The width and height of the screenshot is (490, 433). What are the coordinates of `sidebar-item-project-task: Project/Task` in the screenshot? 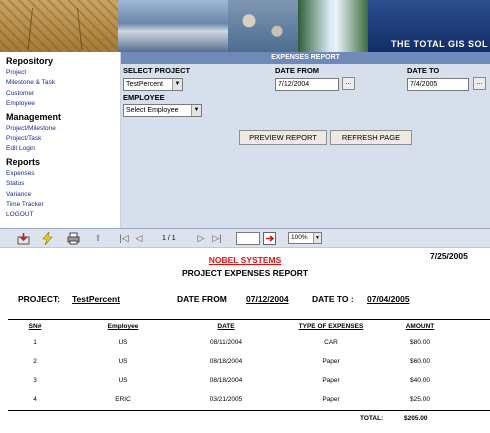 It's located at (63, 139).